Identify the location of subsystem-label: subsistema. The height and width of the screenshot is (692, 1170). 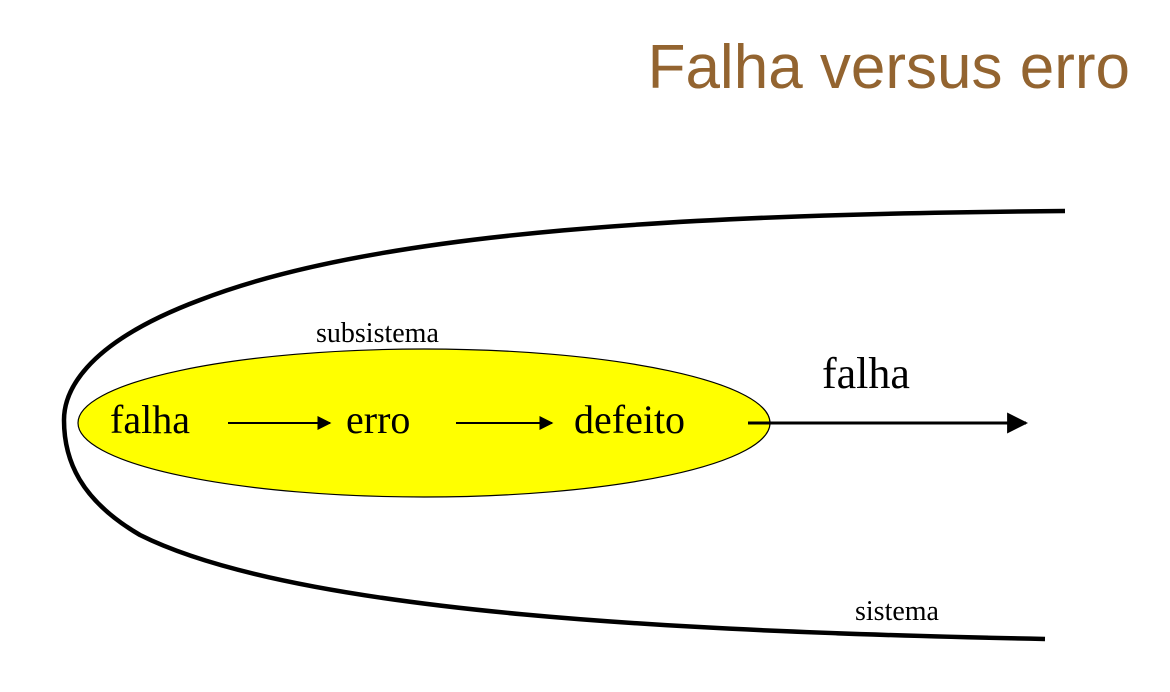
(377, 333).